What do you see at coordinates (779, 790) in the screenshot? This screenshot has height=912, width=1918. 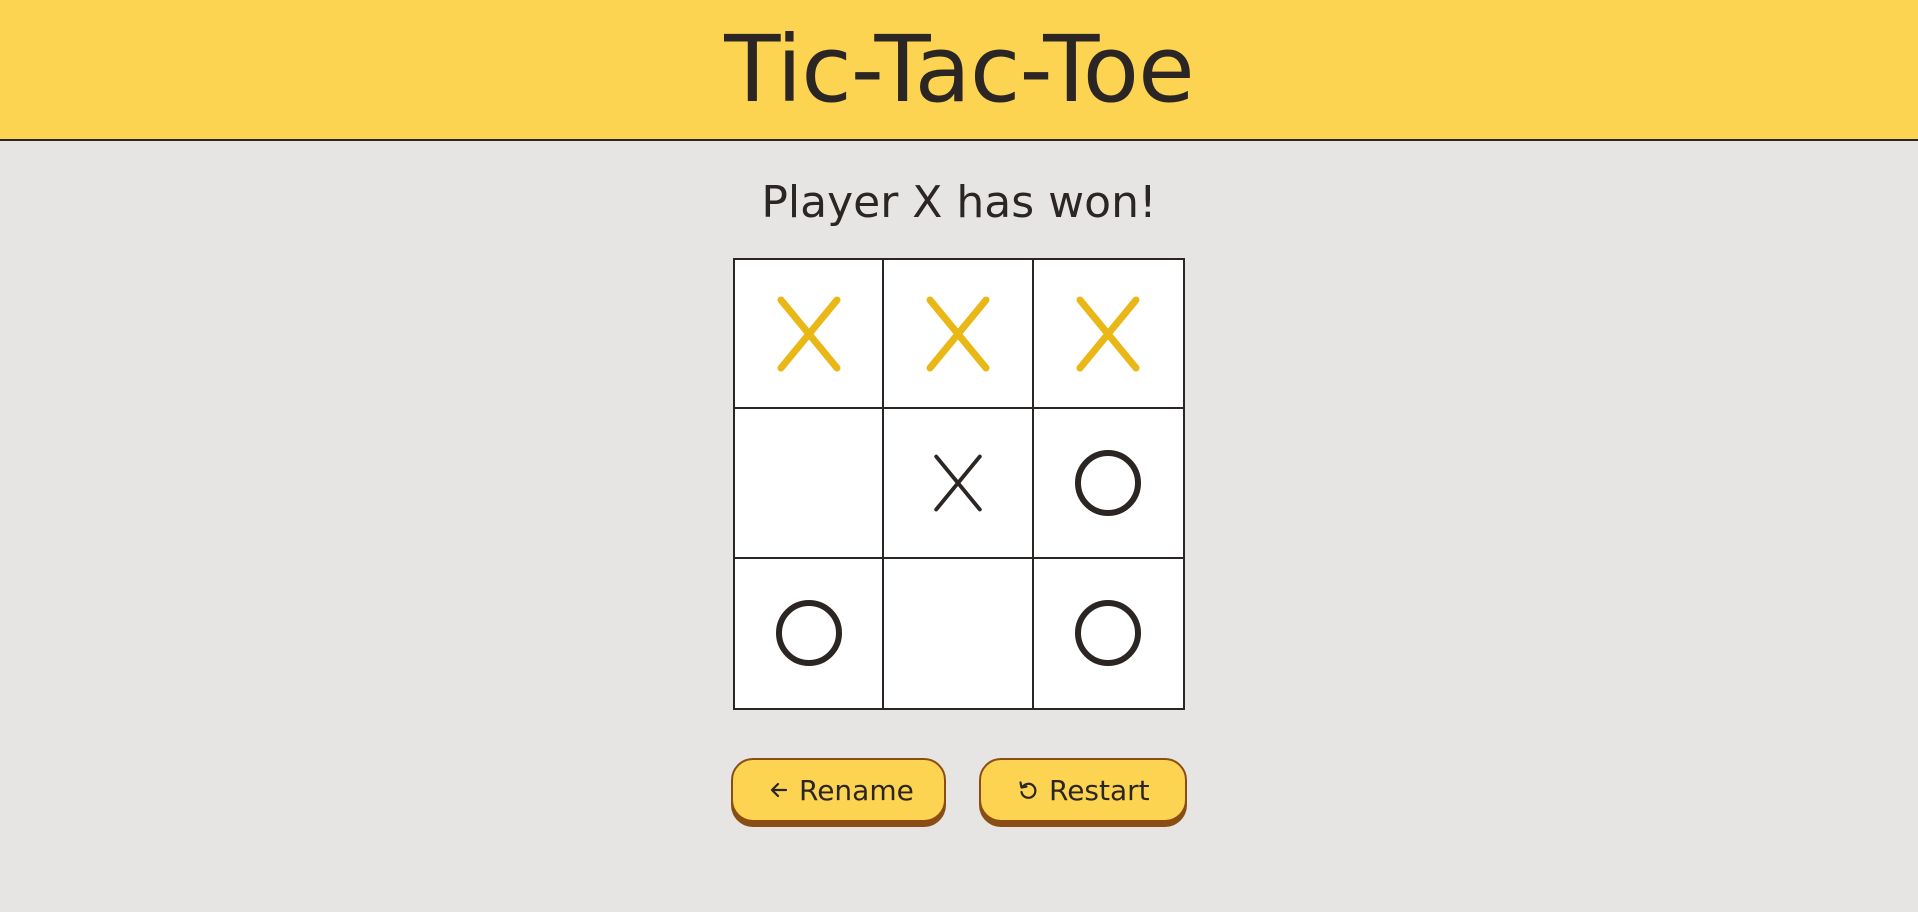 I see `arrow-left-icon` at bounding box center [779, 790].